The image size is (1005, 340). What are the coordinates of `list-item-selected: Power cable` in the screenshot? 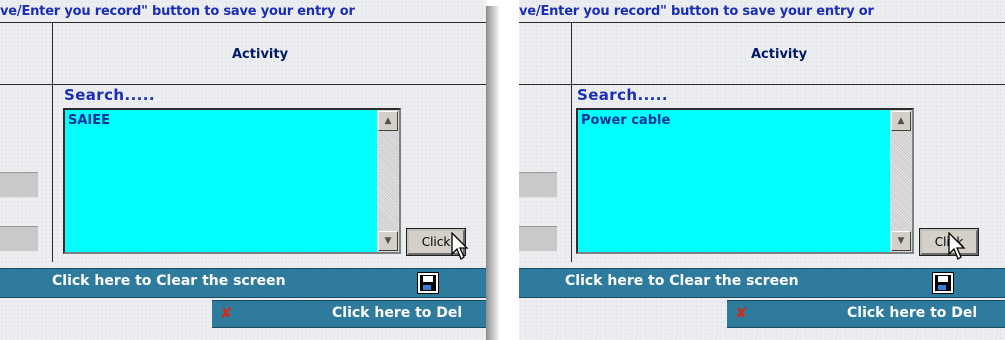 It's located at (625, 120).